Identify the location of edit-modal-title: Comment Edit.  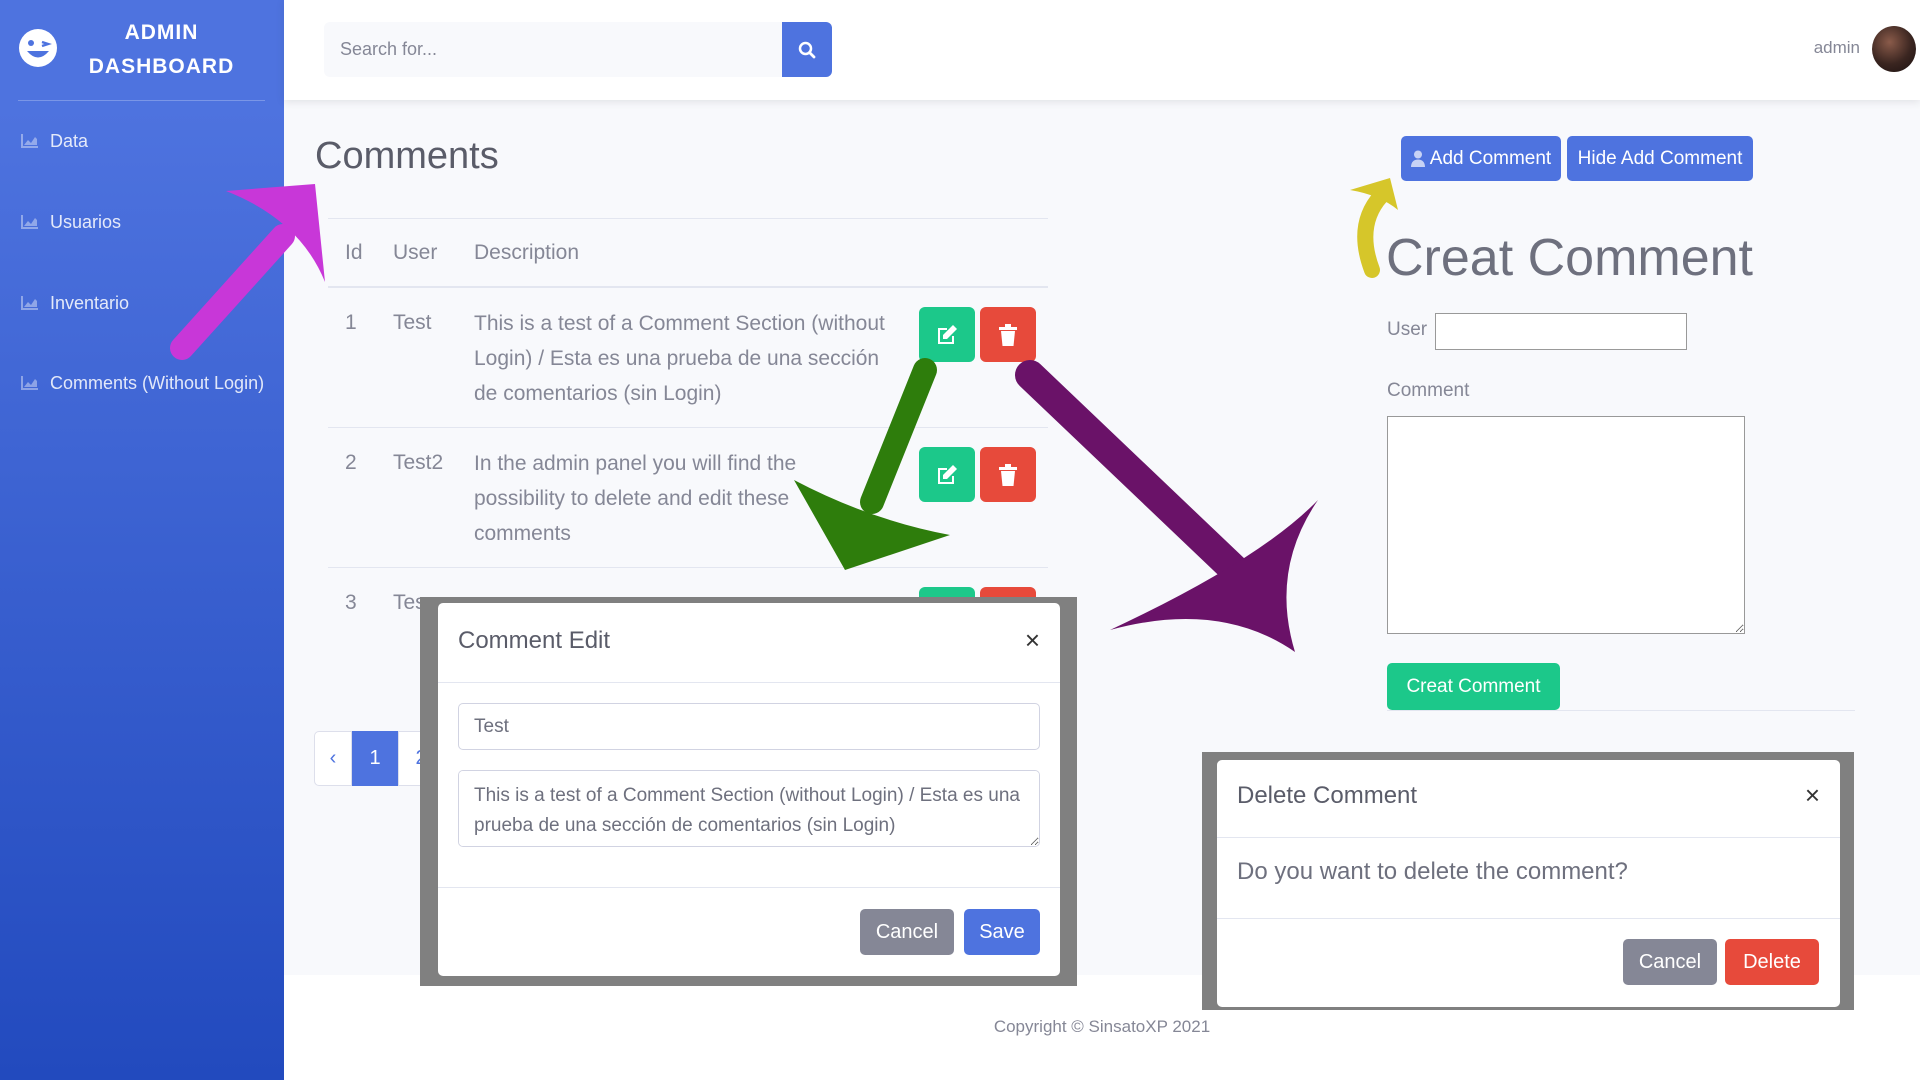
(534, 640).